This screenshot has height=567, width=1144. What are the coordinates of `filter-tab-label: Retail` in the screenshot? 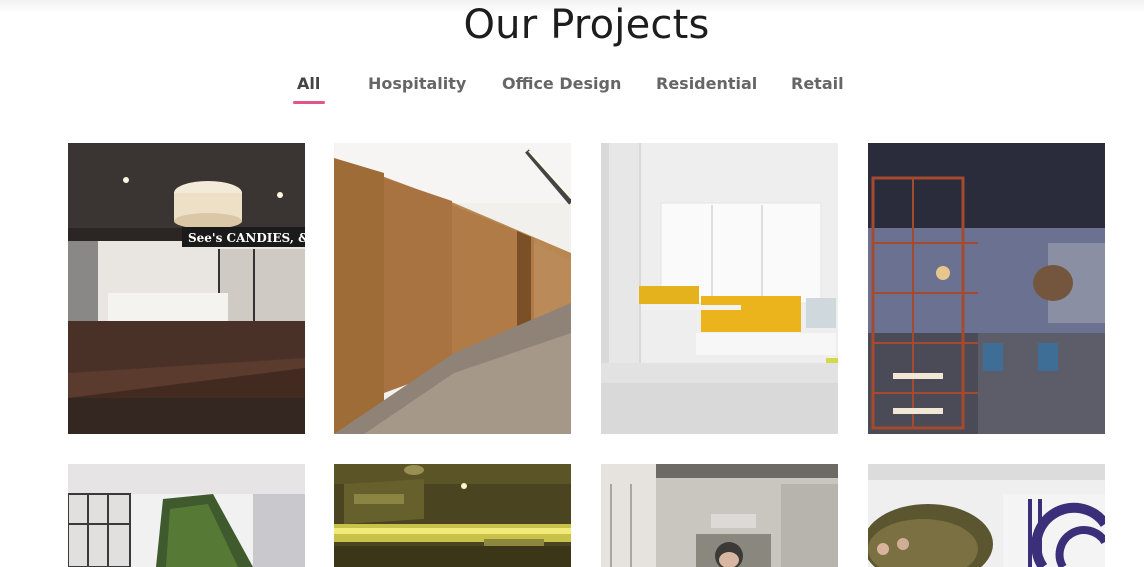 It's located at (817, 83).